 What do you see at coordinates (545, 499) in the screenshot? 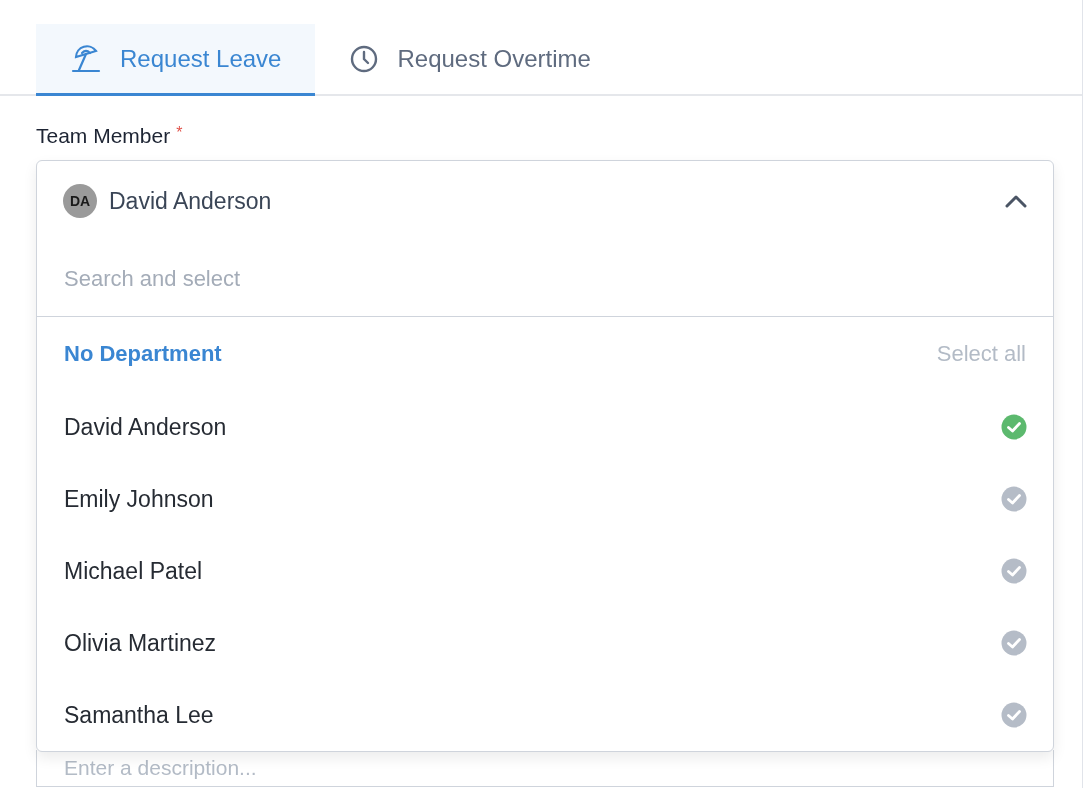
I see `member-option: Emily Johnson` at bounding box center [545, 499].